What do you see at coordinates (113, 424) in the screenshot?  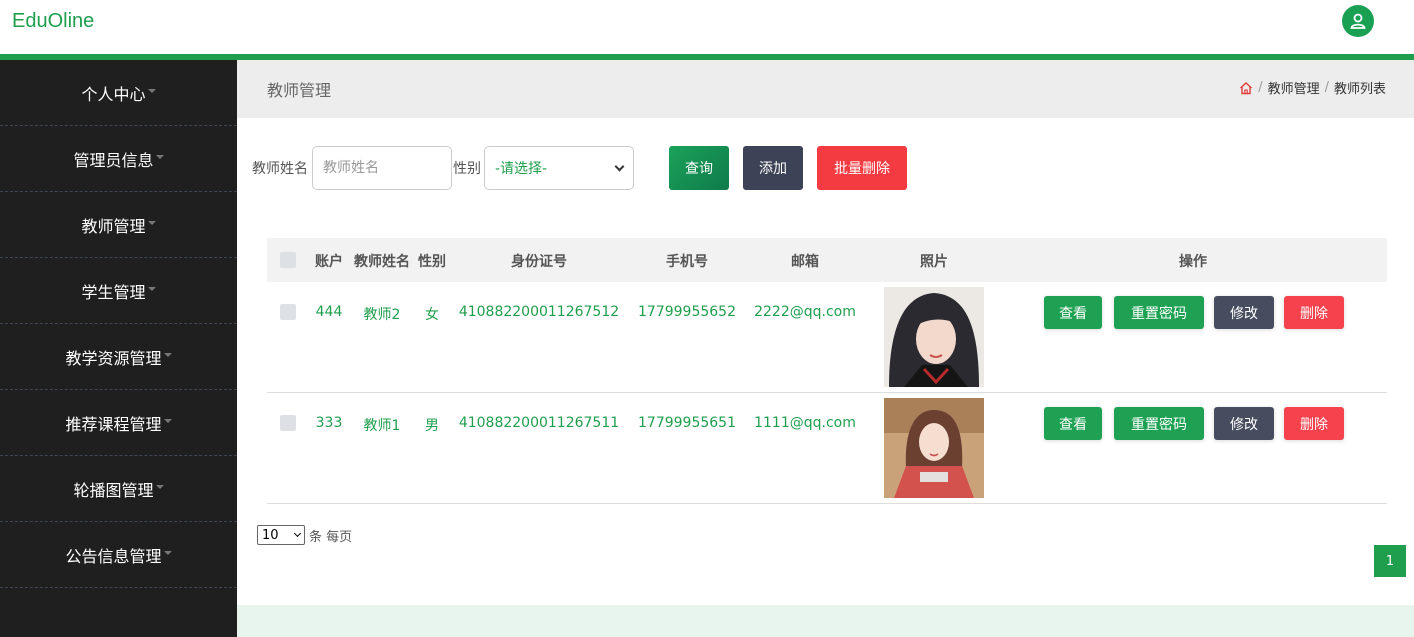 I see `sidebar-item-label: 推荐课程管理` at bounding box center [113, 424].